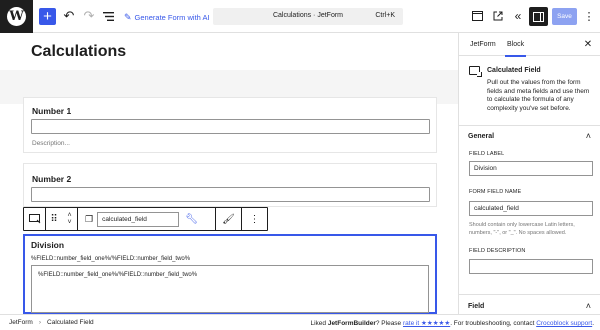  Describe the element at coordinates (589, 16) in the screenshot. I see `more-options-icon: ⋮` at that location.